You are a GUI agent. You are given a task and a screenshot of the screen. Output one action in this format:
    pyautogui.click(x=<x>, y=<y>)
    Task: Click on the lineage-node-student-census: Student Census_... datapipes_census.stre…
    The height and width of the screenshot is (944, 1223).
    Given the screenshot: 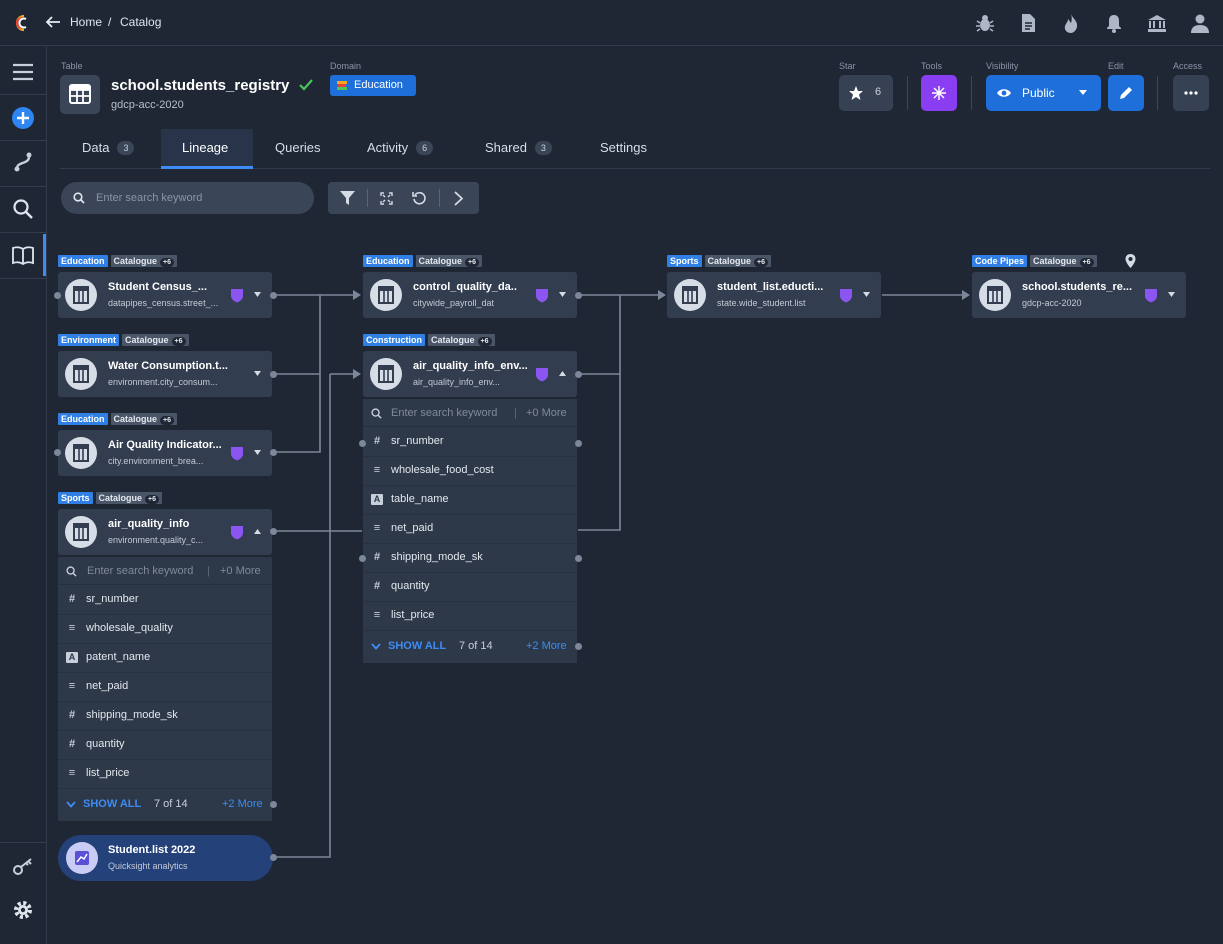 What is the action you would take?
    pyautogui.click(x=165, y=295)
    